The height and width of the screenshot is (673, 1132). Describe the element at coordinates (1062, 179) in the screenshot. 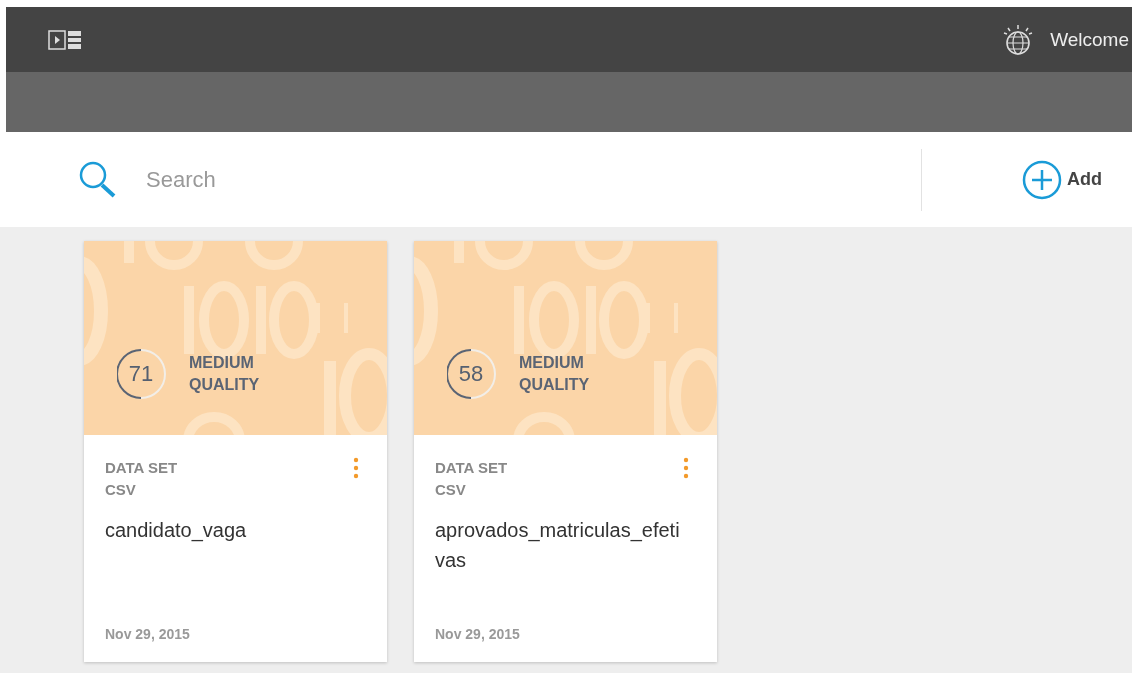

I see `add-button: Add` at that location.